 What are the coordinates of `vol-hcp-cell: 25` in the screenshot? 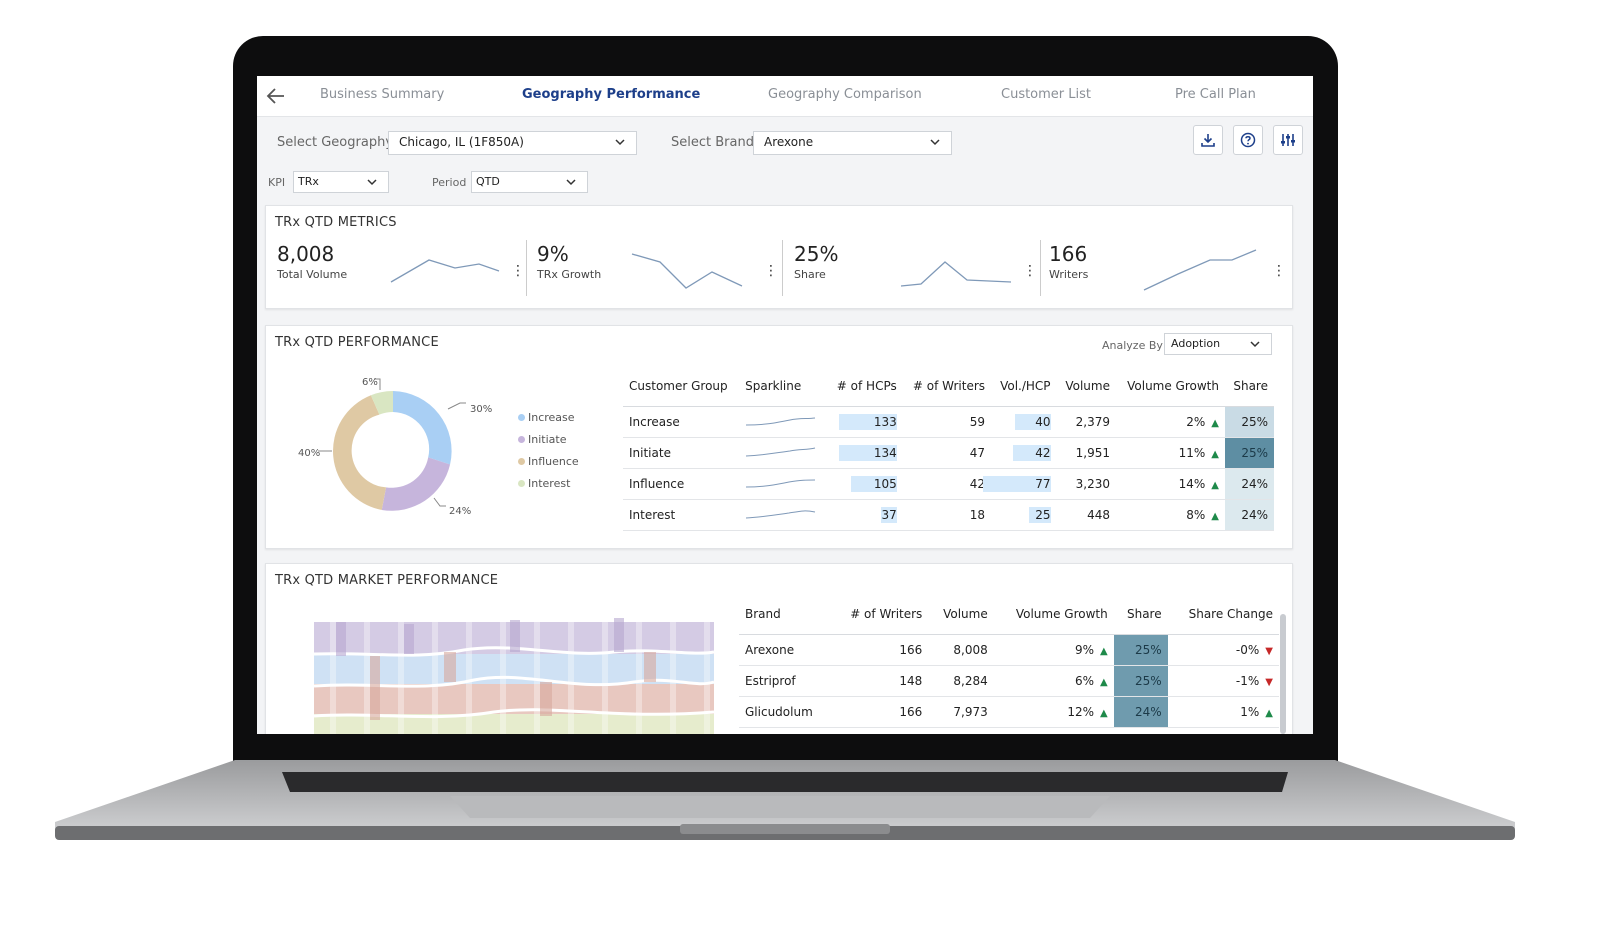 It's located at (1024, 515).